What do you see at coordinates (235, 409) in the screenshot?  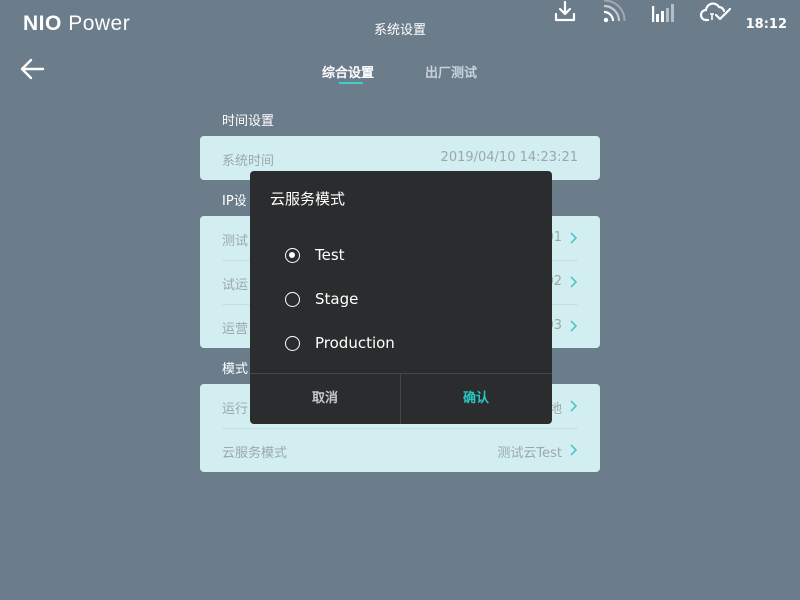 I see `row-label: 运行` at bounding box center [235, 409].